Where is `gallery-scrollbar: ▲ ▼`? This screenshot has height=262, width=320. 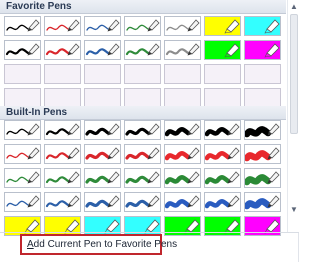
gallery-scrollbar: ▲ ▼ is located at coordinates (293, 116).